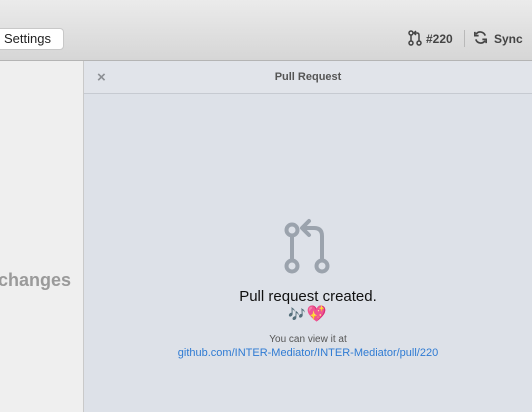 The height and width of the screenshot is (412, 532). Describe the element at coordinates (297, 314) in the screenshot. I see `musical-notes-emoji: 🎶` at that location.